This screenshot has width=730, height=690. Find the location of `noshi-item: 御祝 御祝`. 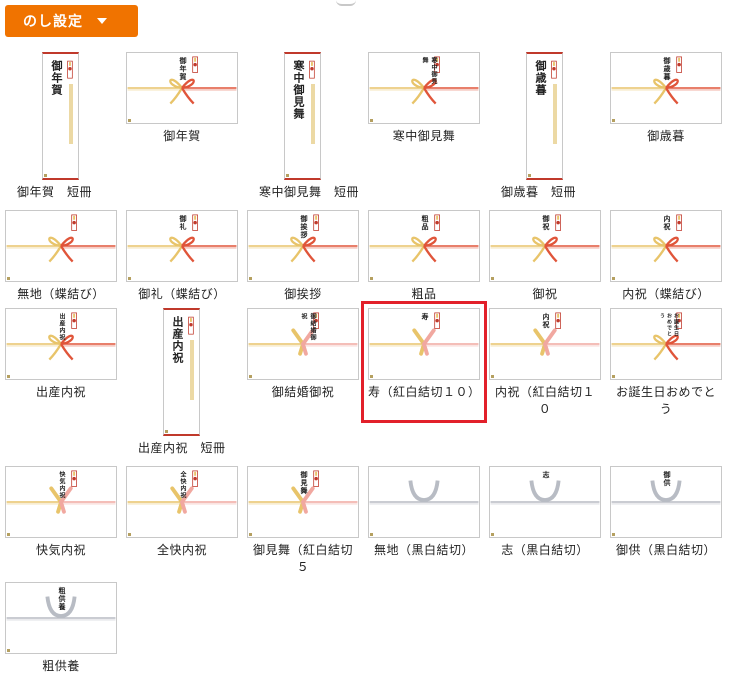

noshi-item: 御祝 御祝 is located at coordinates (545, 264).